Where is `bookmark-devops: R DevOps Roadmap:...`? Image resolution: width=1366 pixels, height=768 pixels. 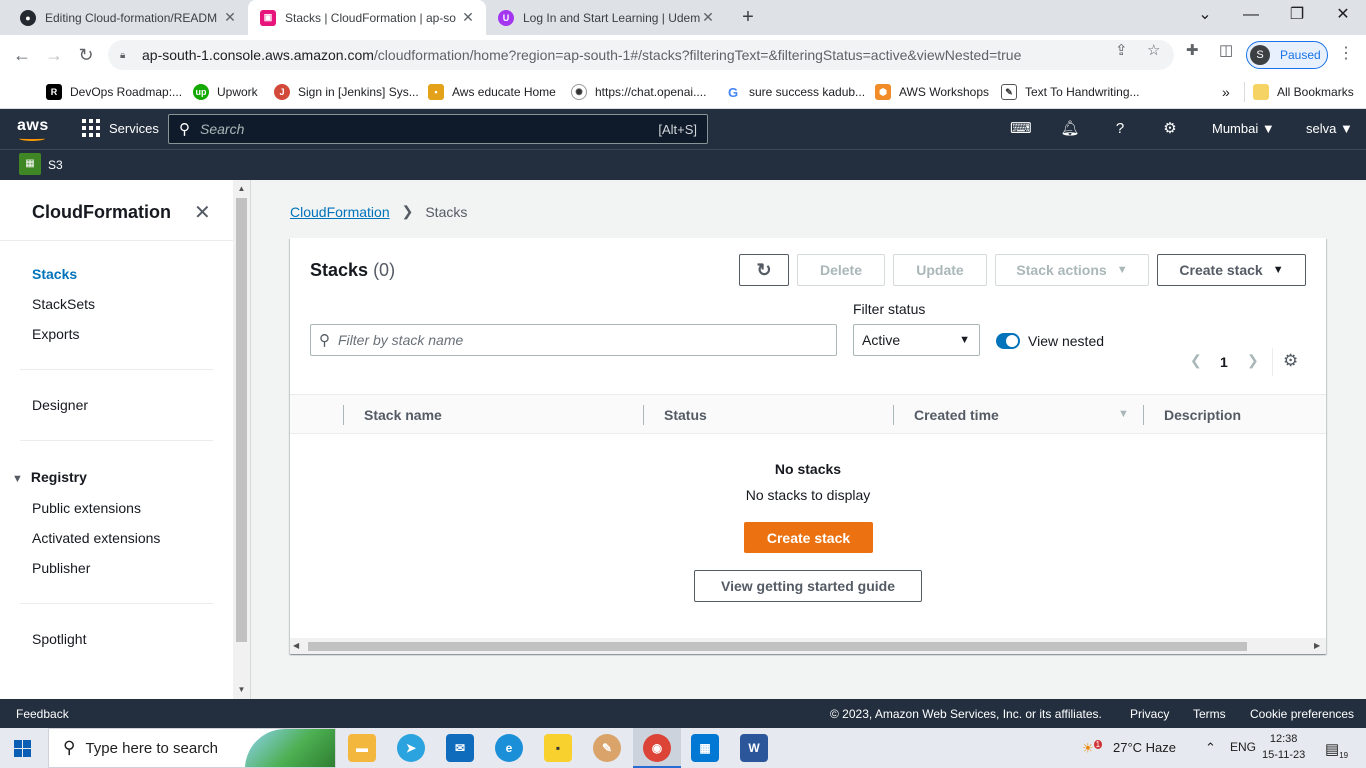
bookmark-devops: R DevOps Roadmap:... is located at coordinates (114, 92).